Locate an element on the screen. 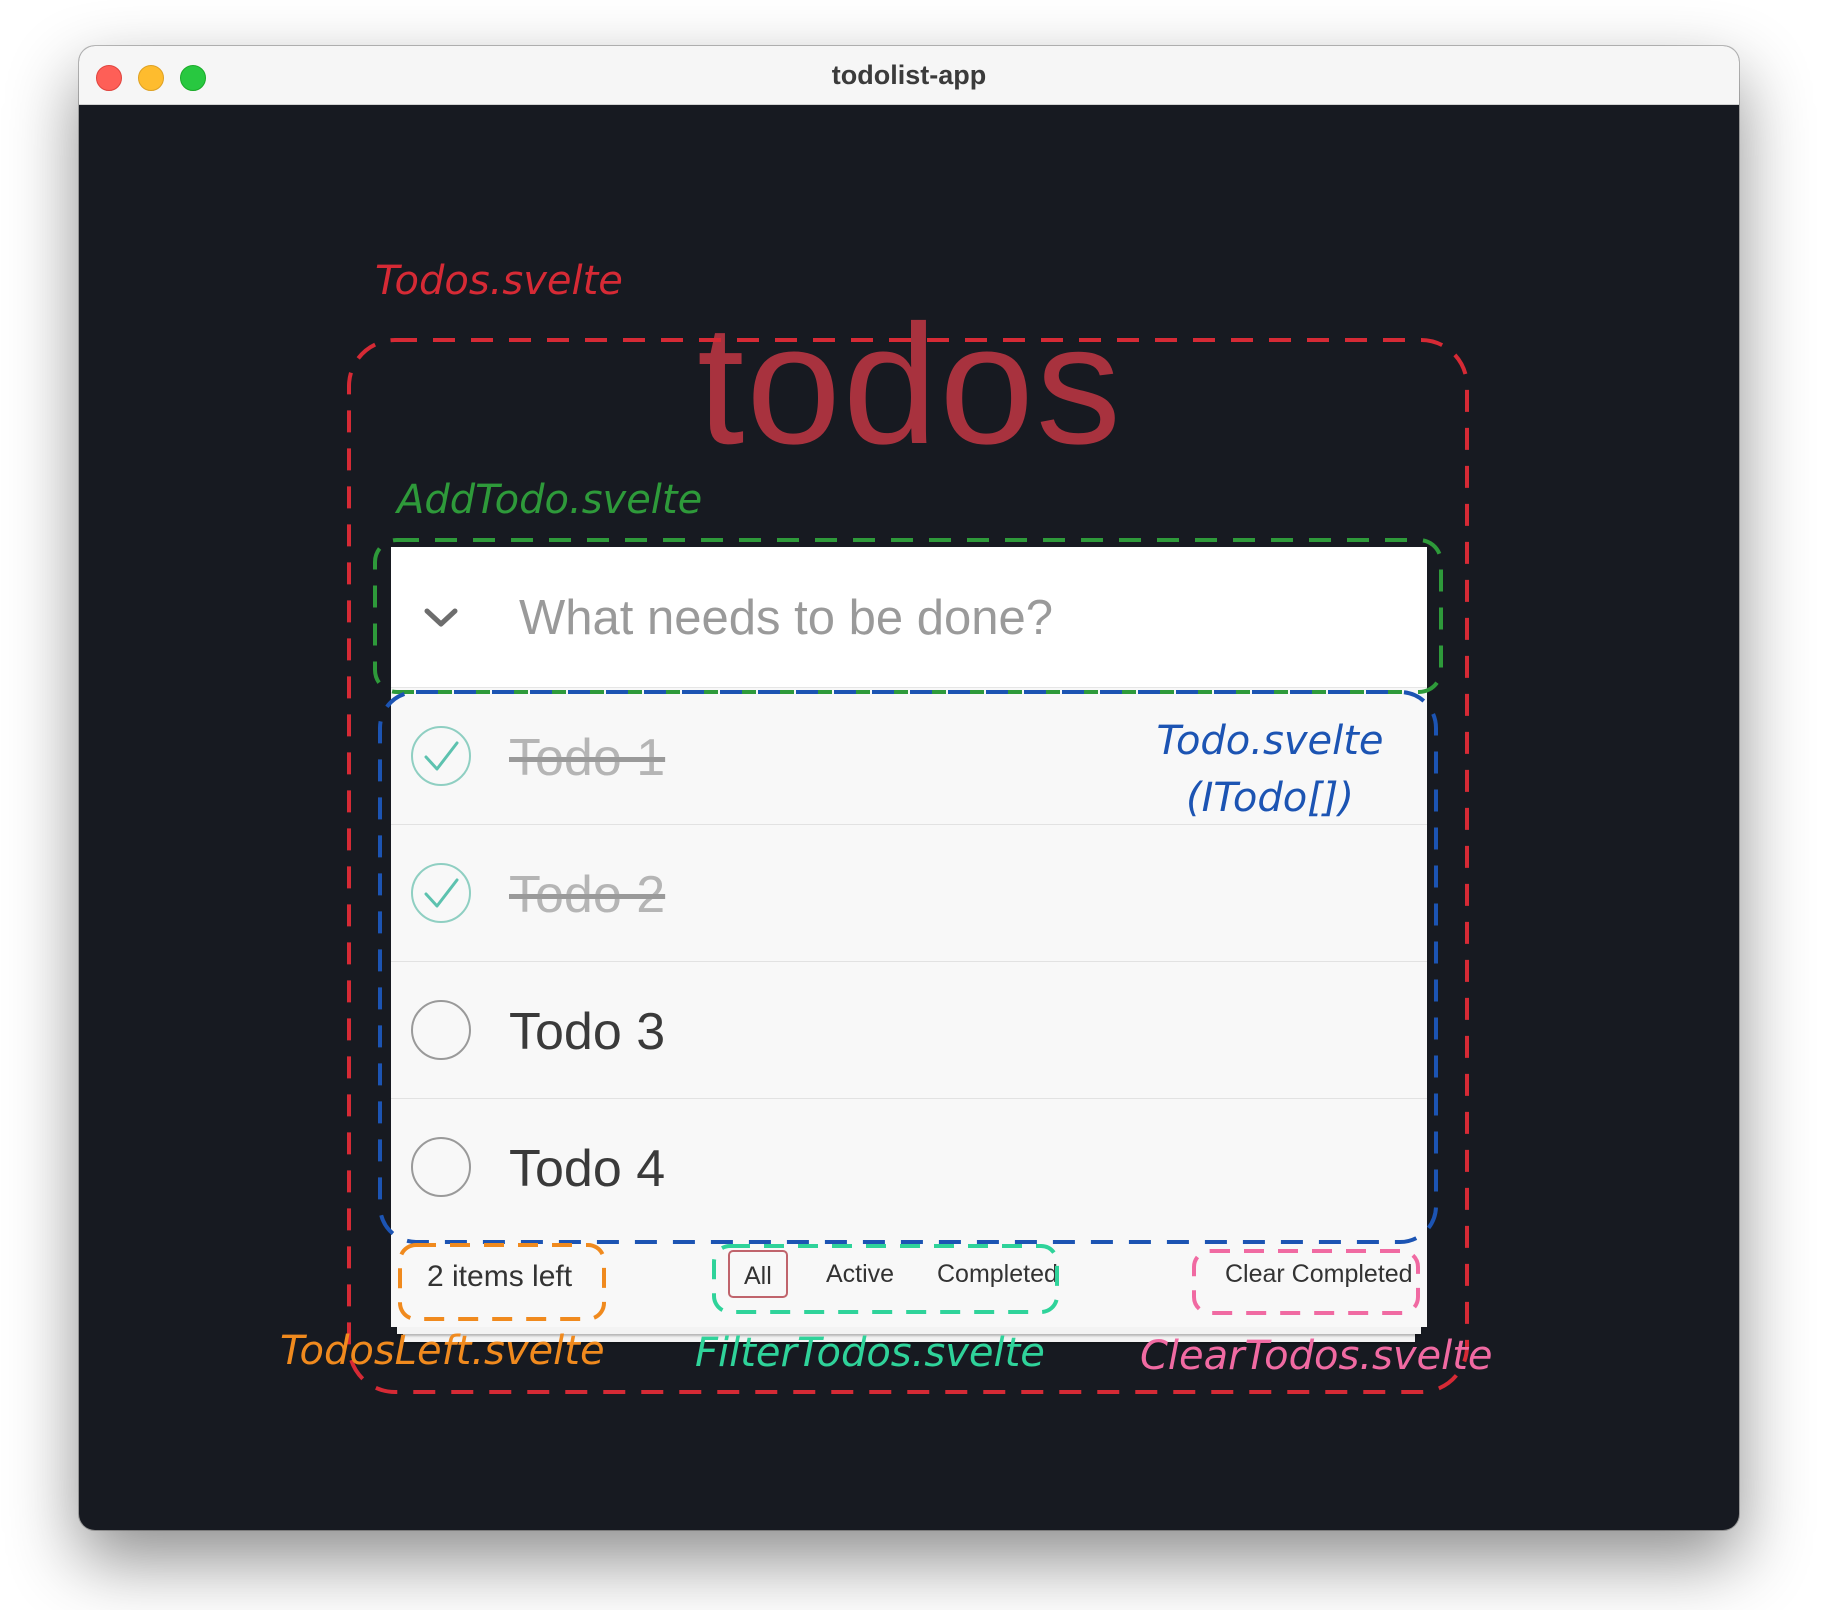 The width and height of the screenshot is (1828, 1610). todo-component-type-label: (ITodo[]) is located at coordinates (1270, 798).